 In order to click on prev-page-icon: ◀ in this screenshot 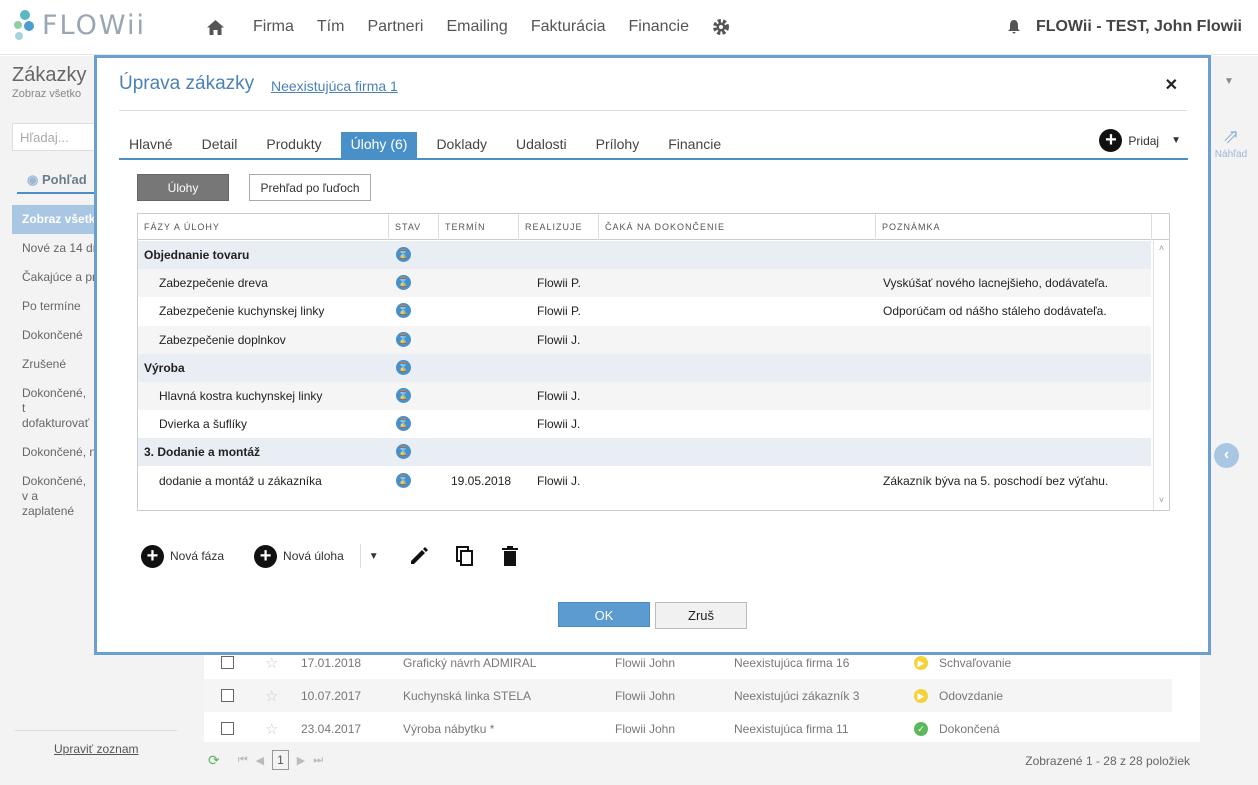, I will do `click(260, 760)`.